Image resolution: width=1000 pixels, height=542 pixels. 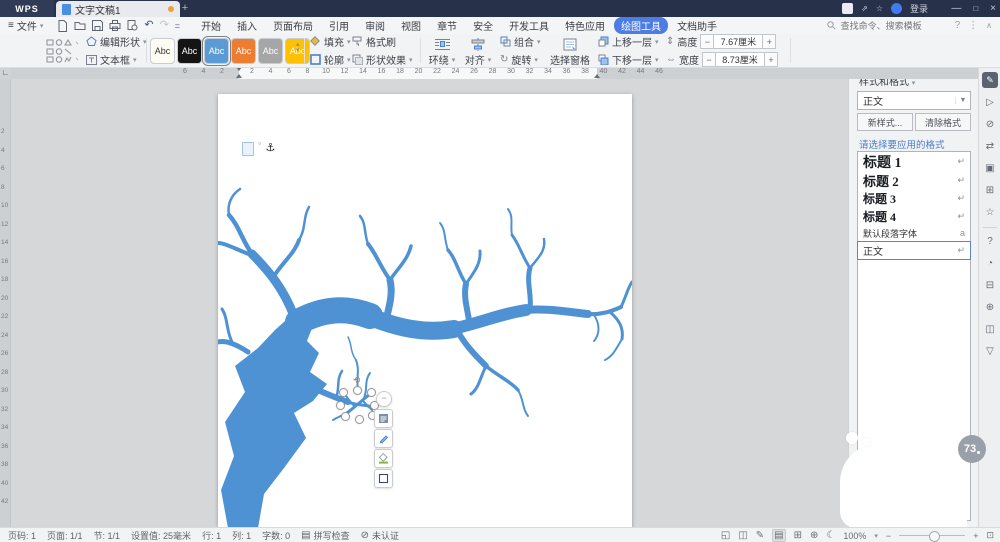 I want to click on style-body-text-selected: 正文 ↵, so click(x=914, y=250).